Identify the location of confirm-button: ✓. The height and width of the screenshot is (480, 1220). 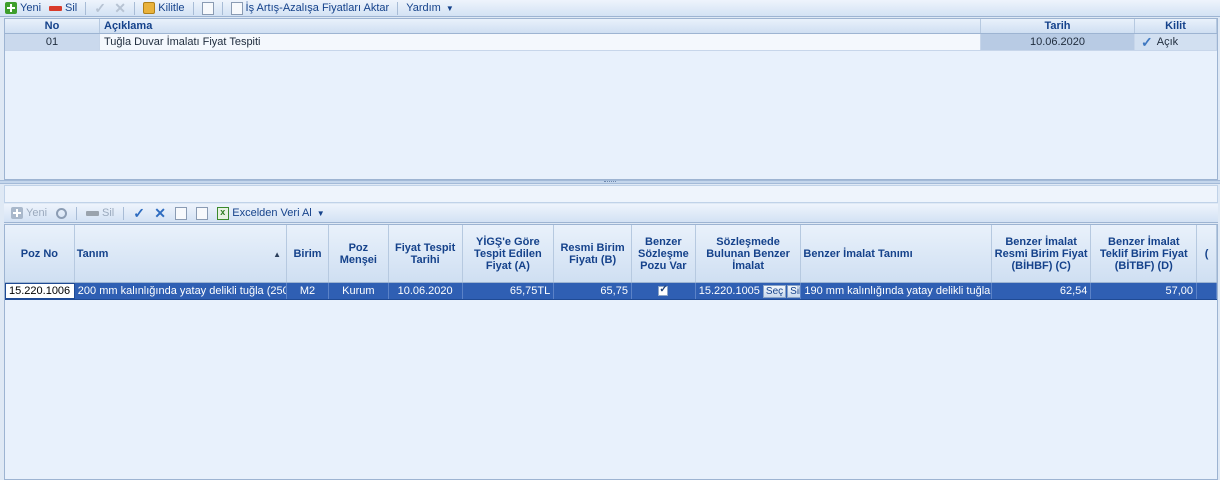
(100, 8).